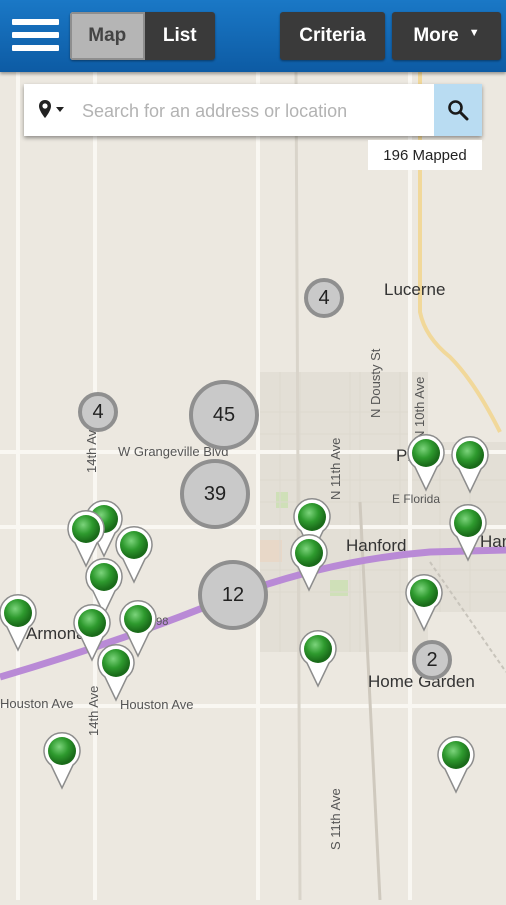  What do you see at coordinates (267, 111) in the screenshot?
I see `search-input` at bounding box center [267, 111].